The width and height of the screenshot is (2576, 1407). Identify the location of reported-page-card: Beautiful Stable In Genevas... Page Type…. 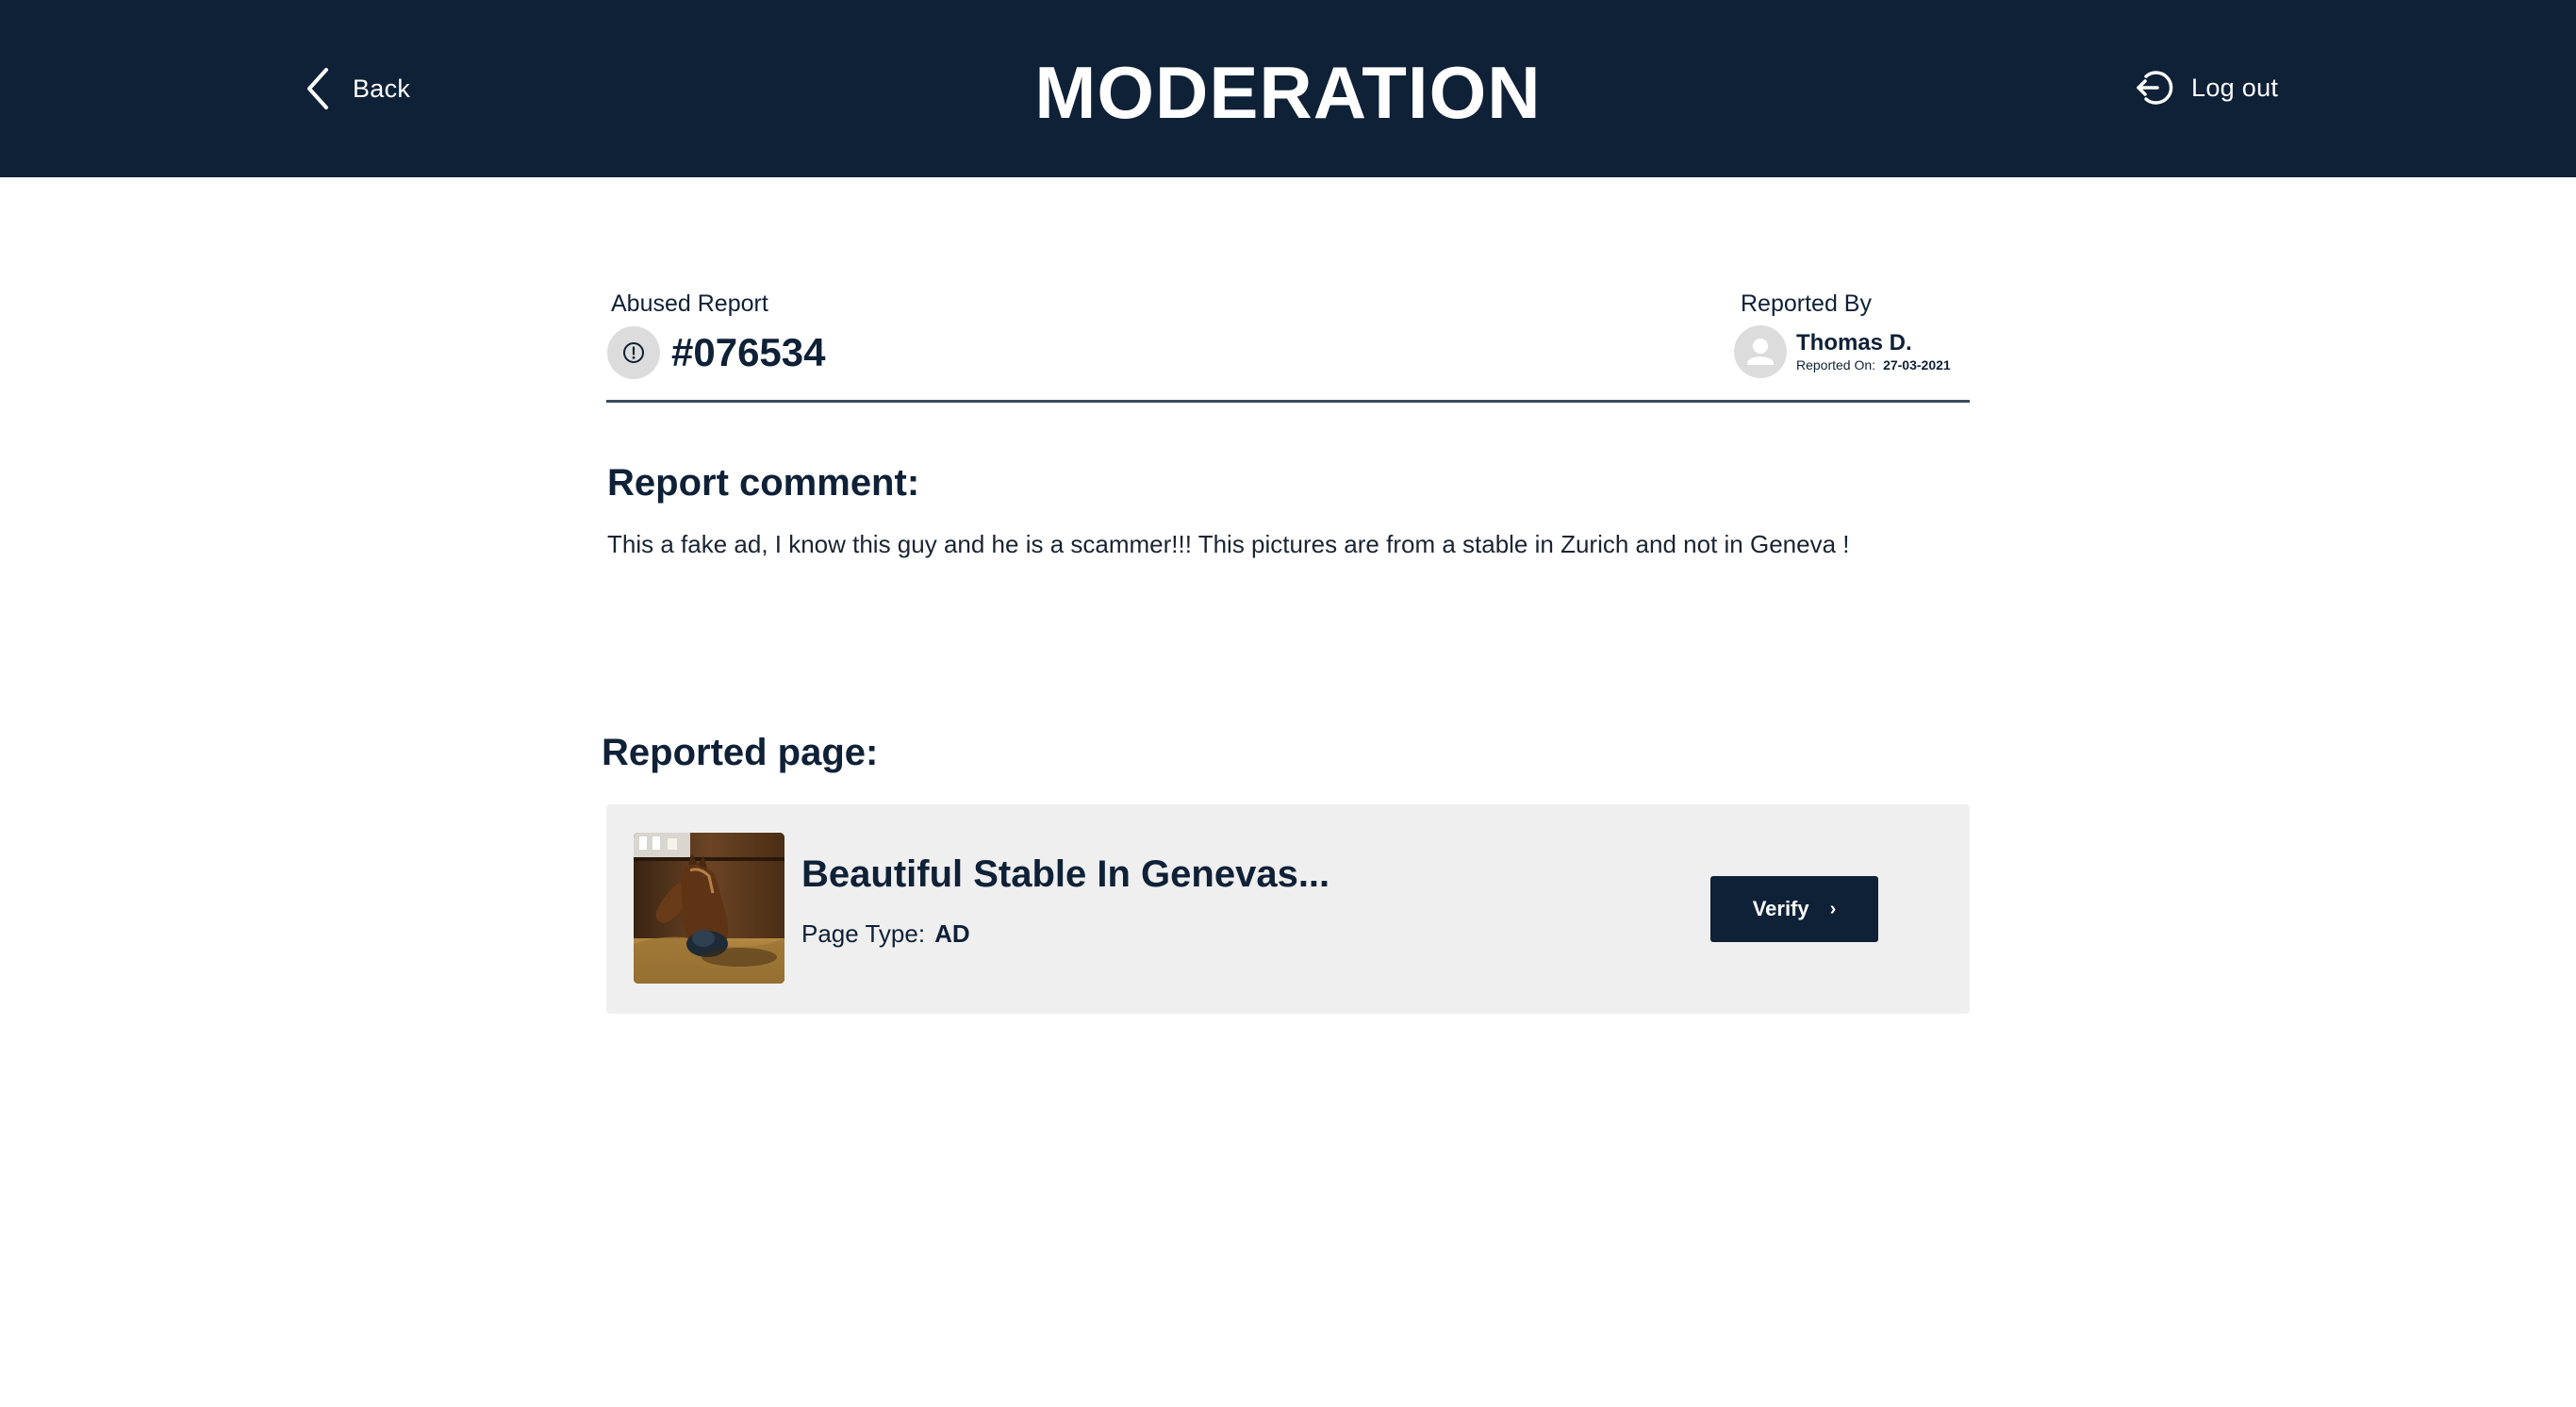
(1288, 909).